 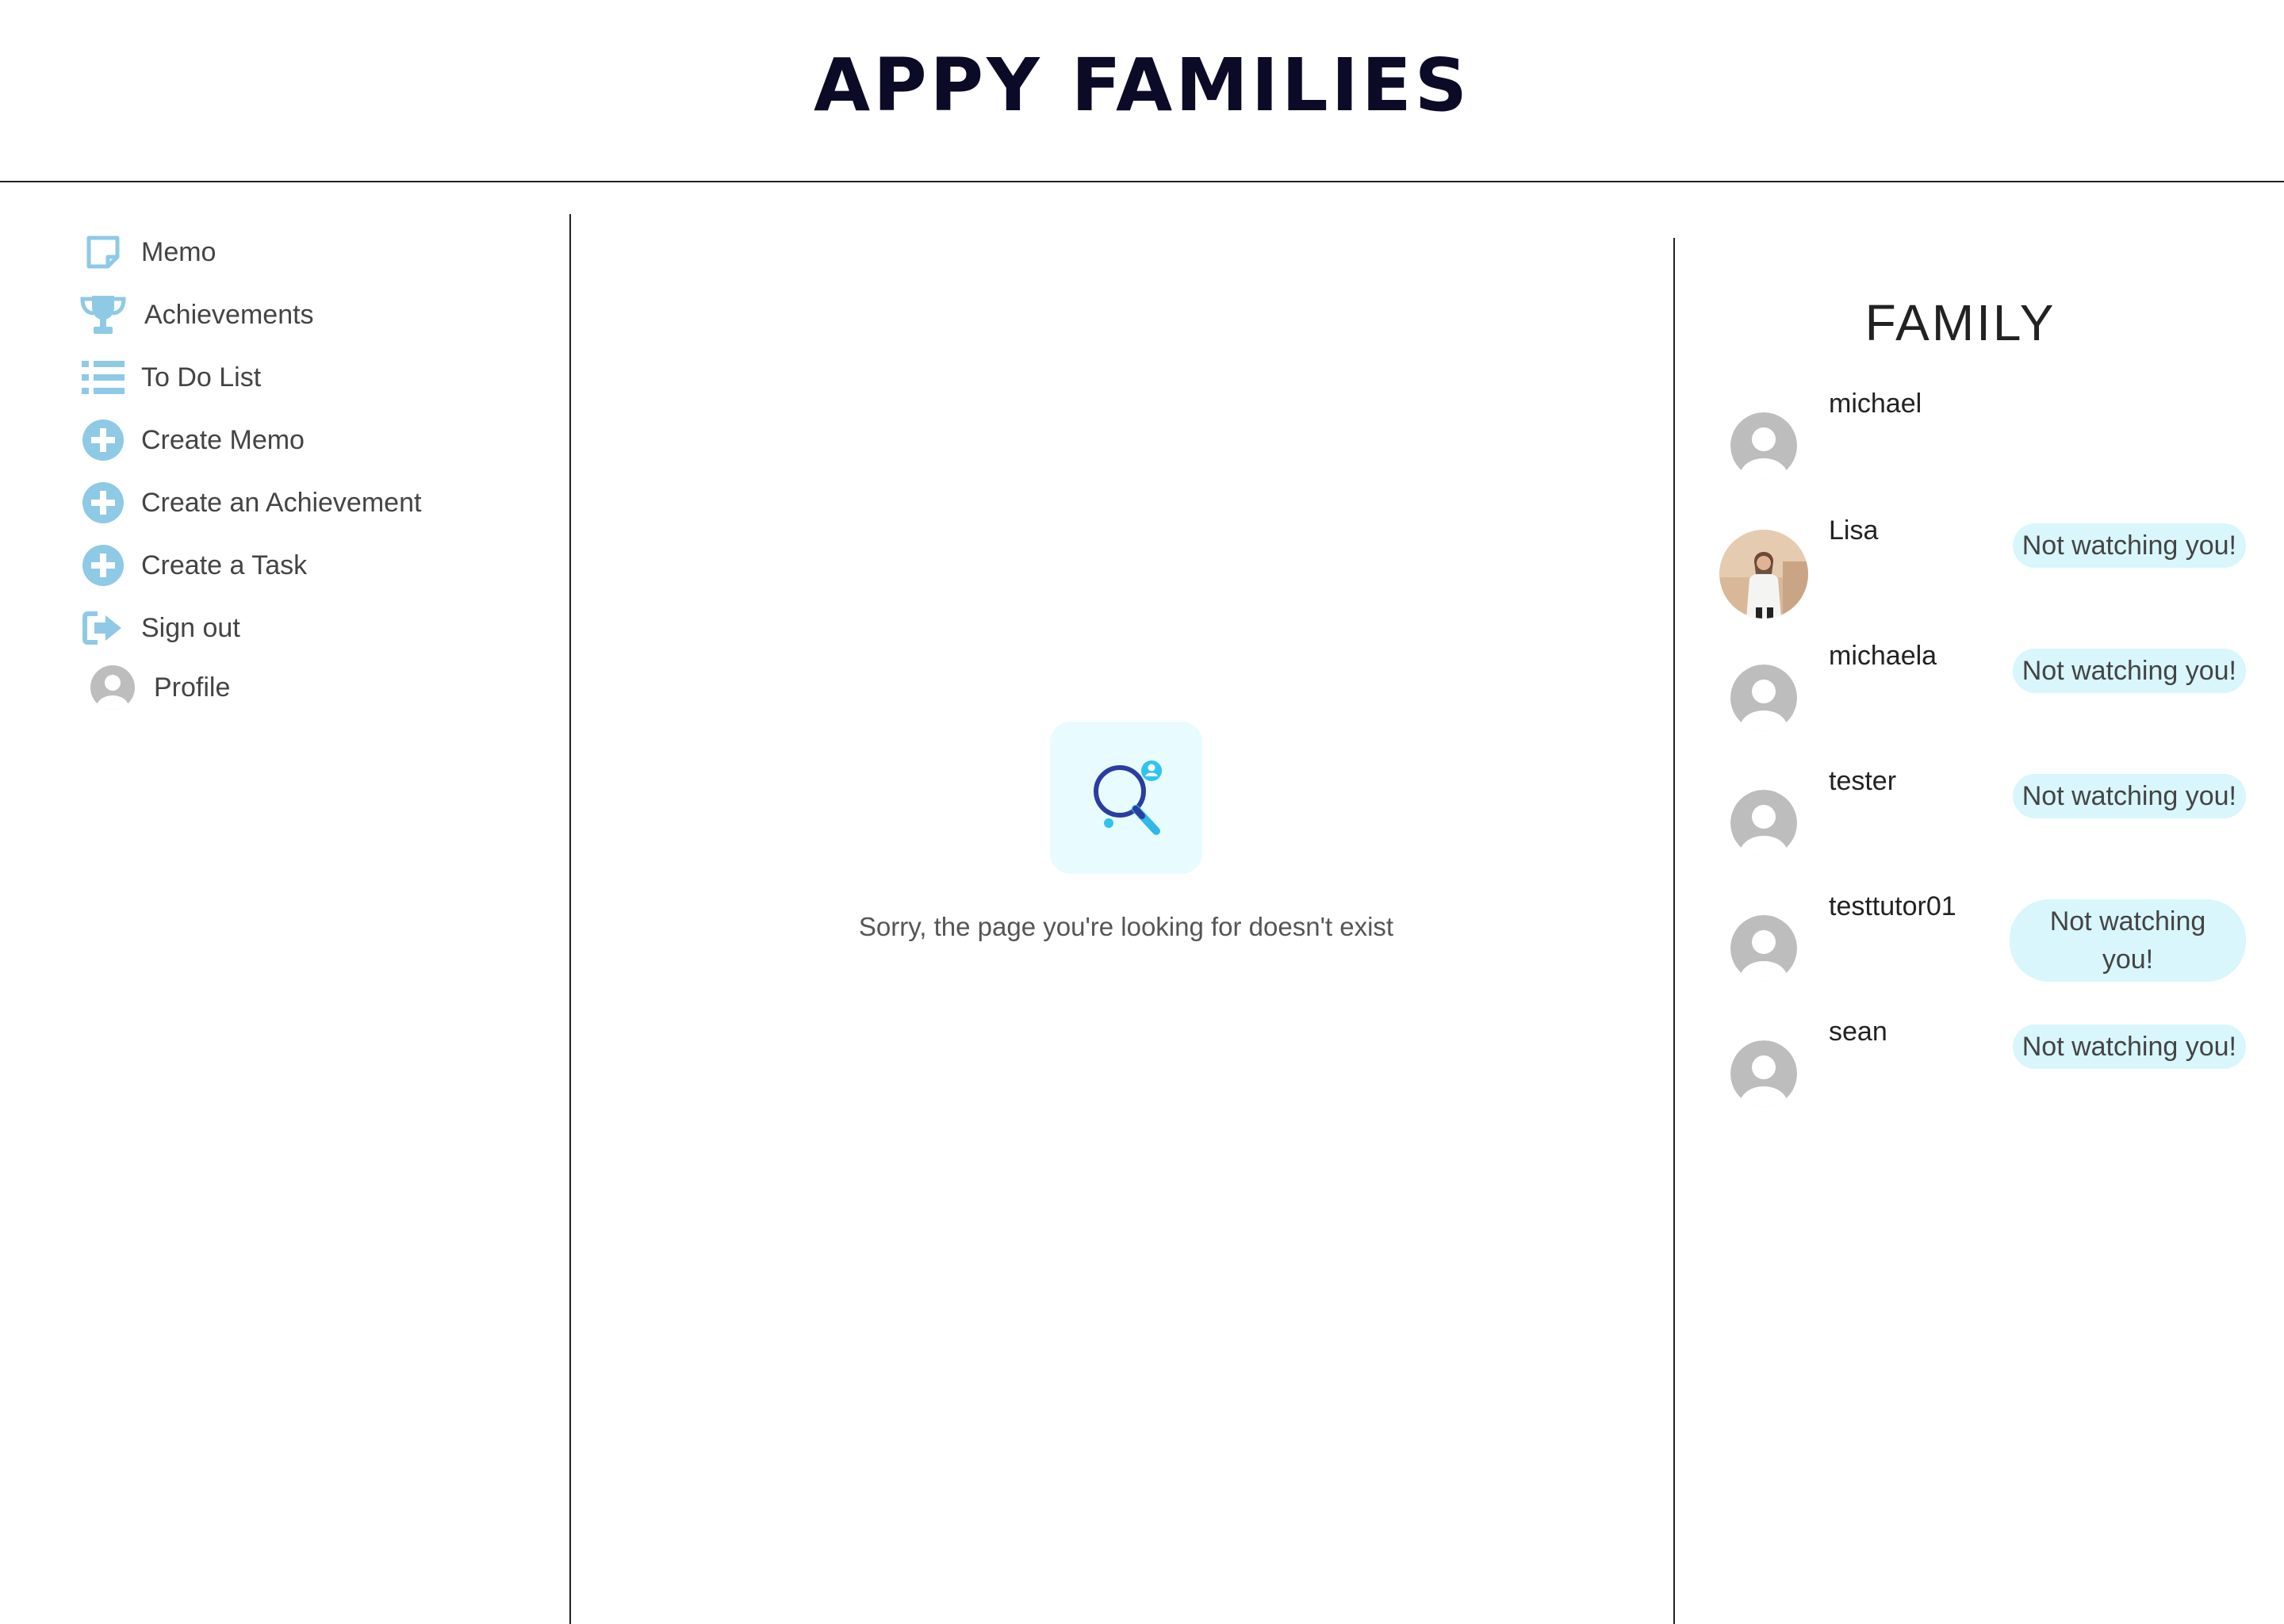 What do you see at coordinates (1858, 1032) in the screenshot?
I see `member-name: sean` at bounding box center [1858, 1032].